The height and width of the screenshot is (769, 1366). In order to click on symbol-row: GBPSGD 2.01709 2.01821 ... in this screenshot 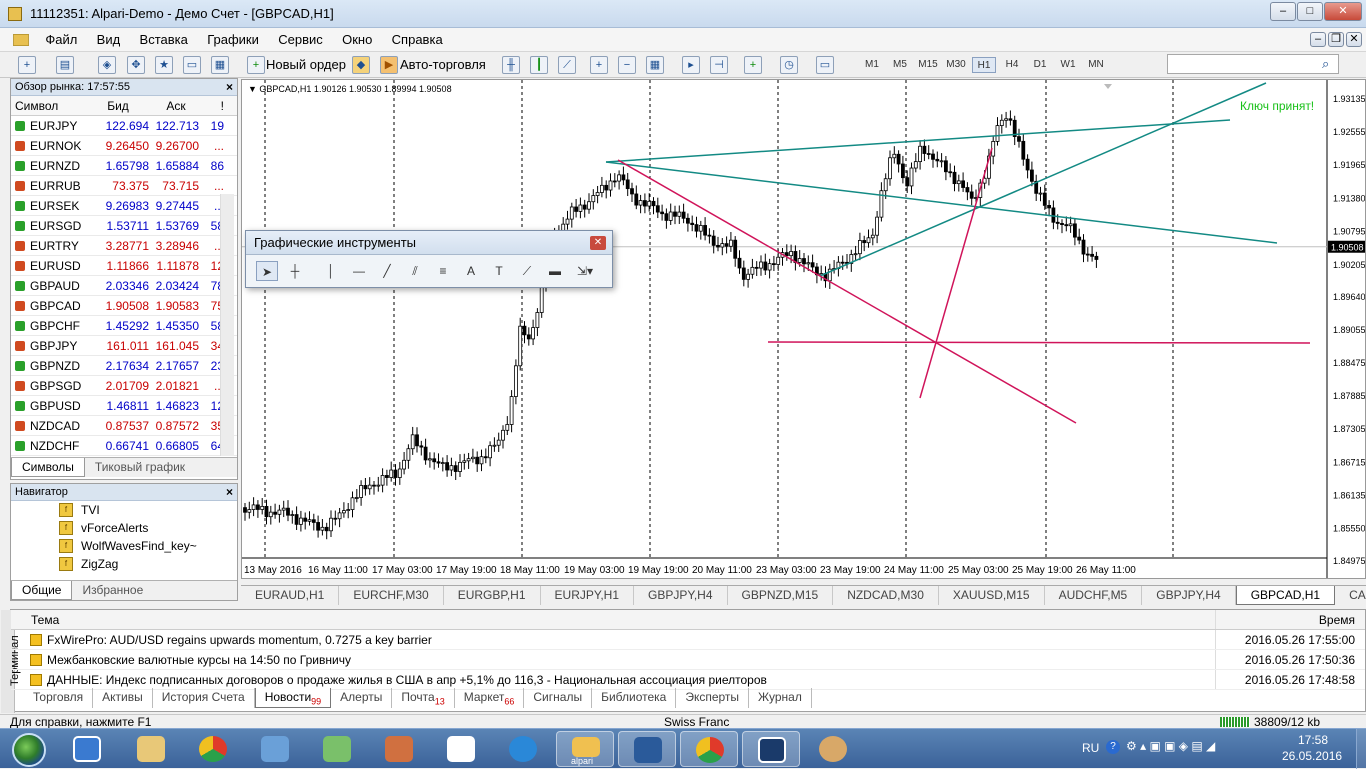, I will do `click(124, 386)`.